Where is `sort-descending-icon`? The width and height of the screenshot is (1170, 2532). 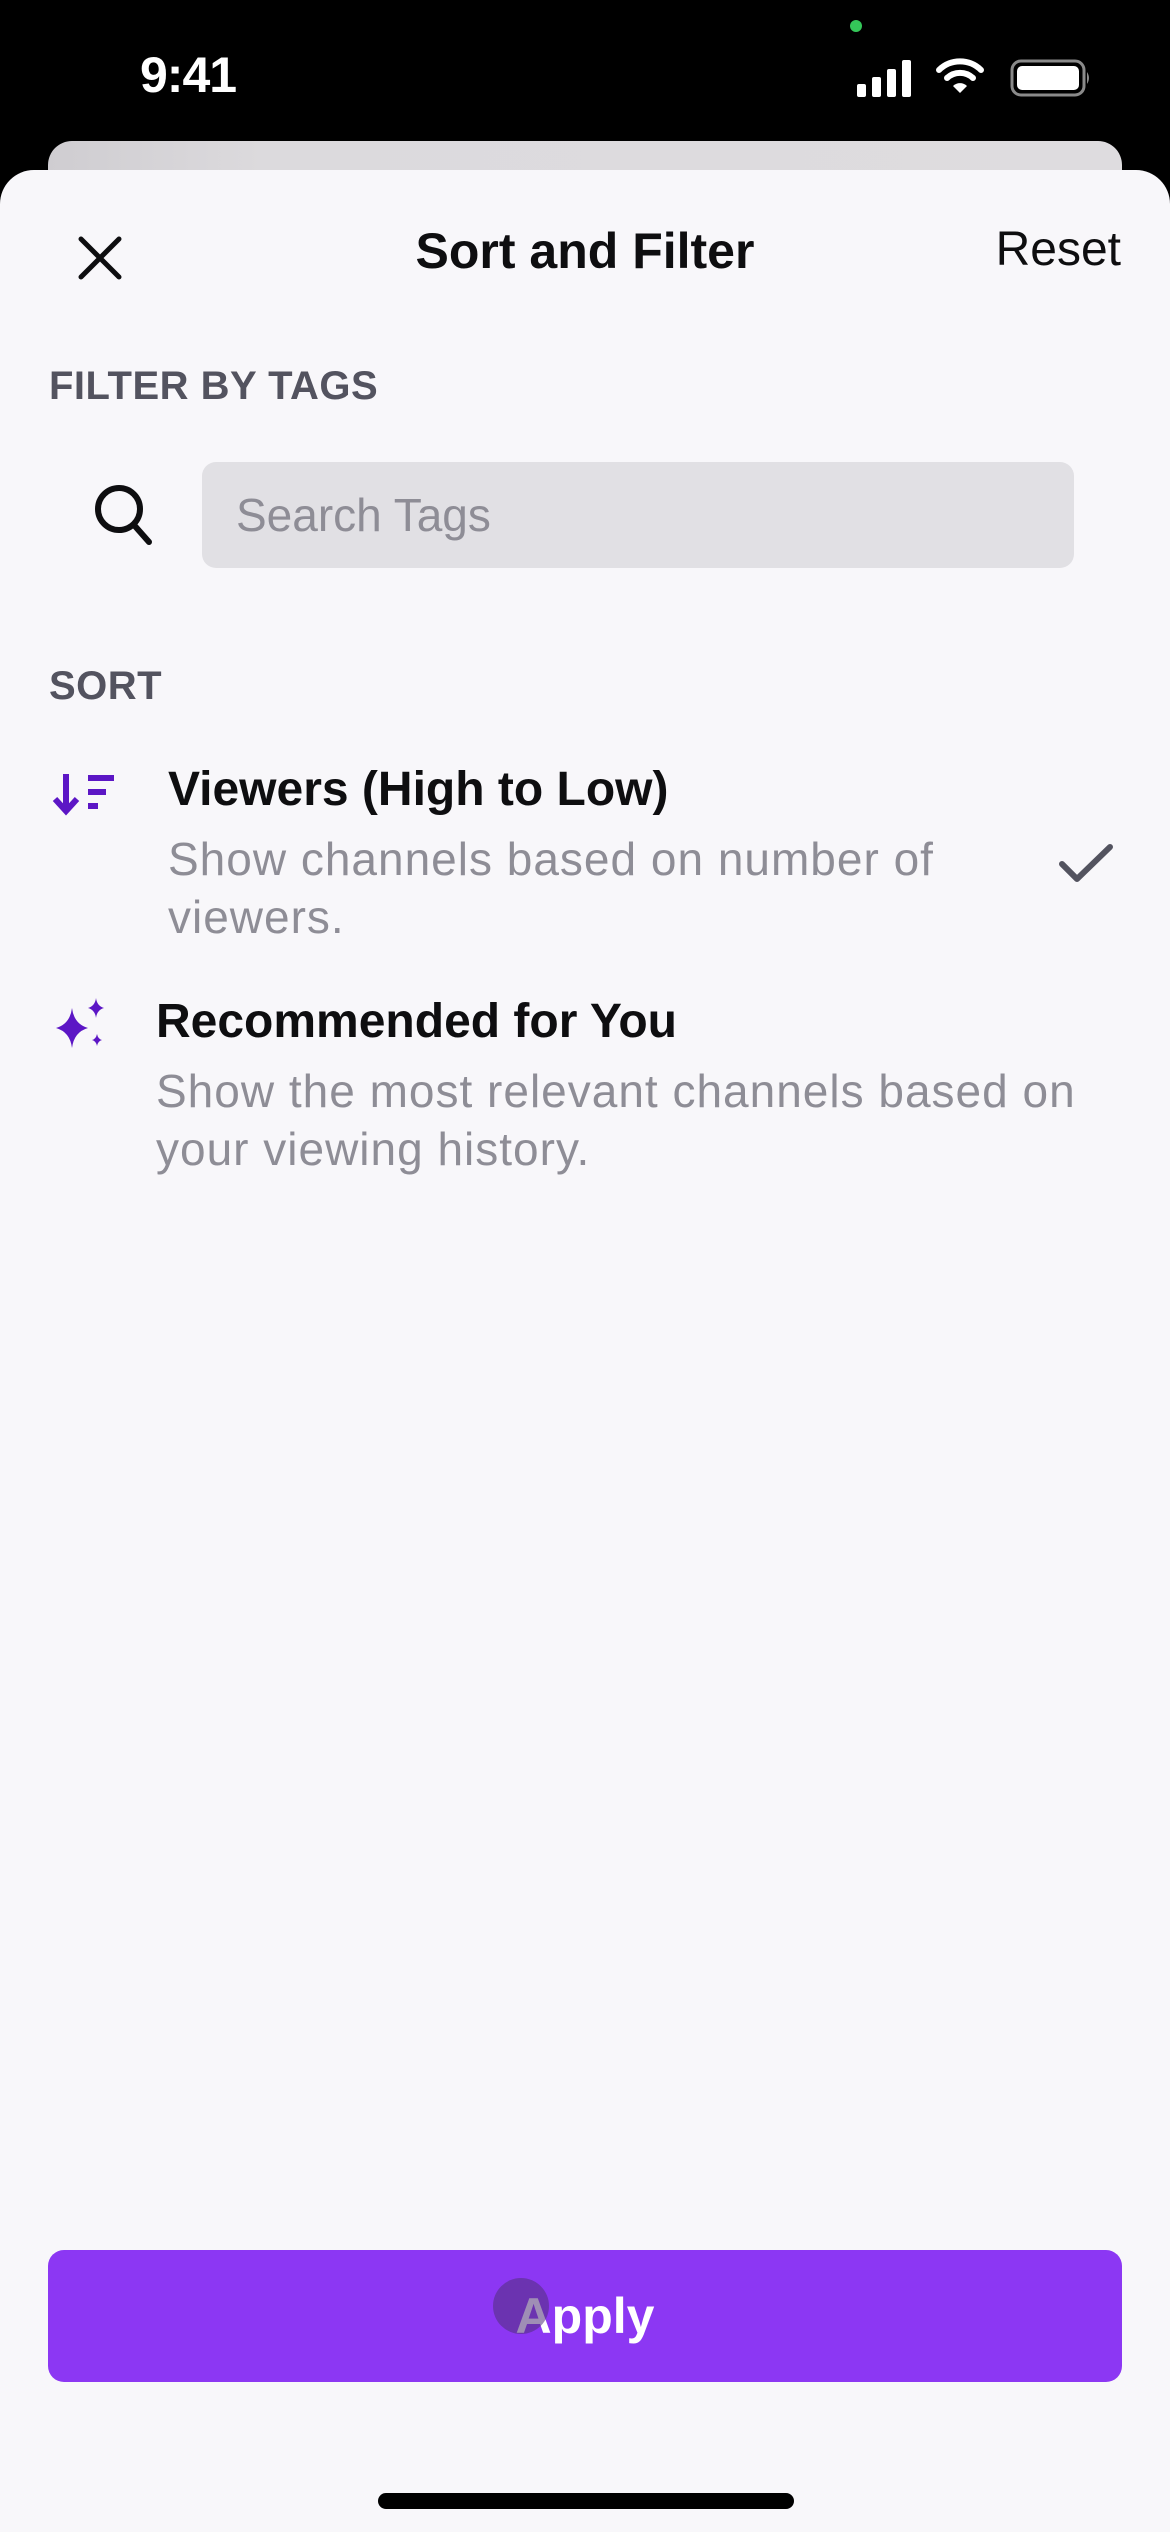 sort-descending-icon is located at coordinates (83, 795).